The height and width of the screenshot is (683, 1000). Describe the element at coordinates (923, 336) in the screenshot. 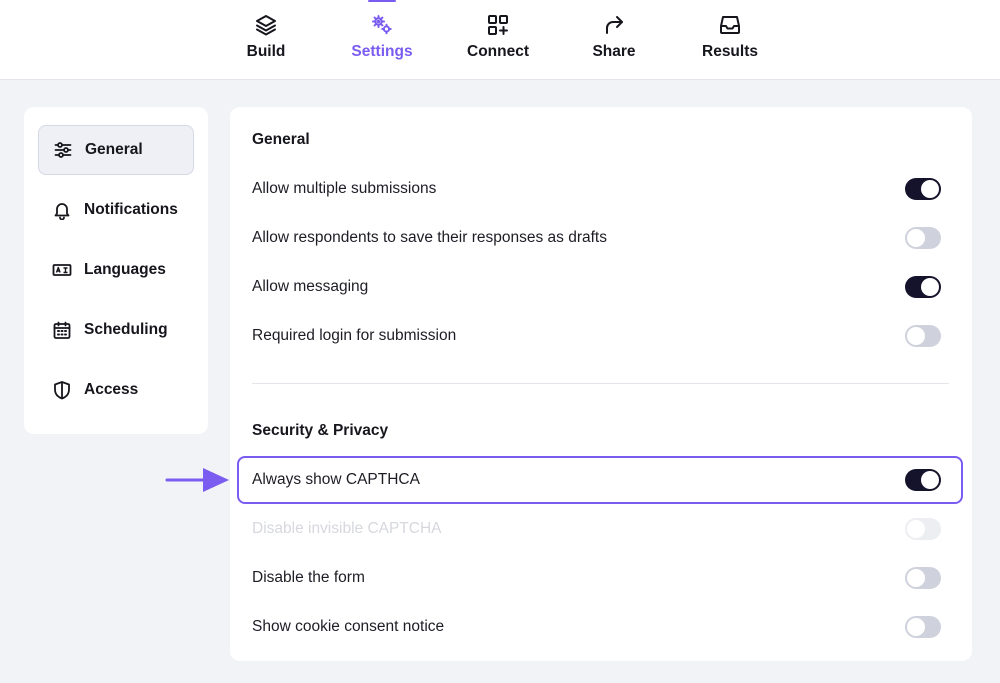

I see `required-login-toggle` at that location.